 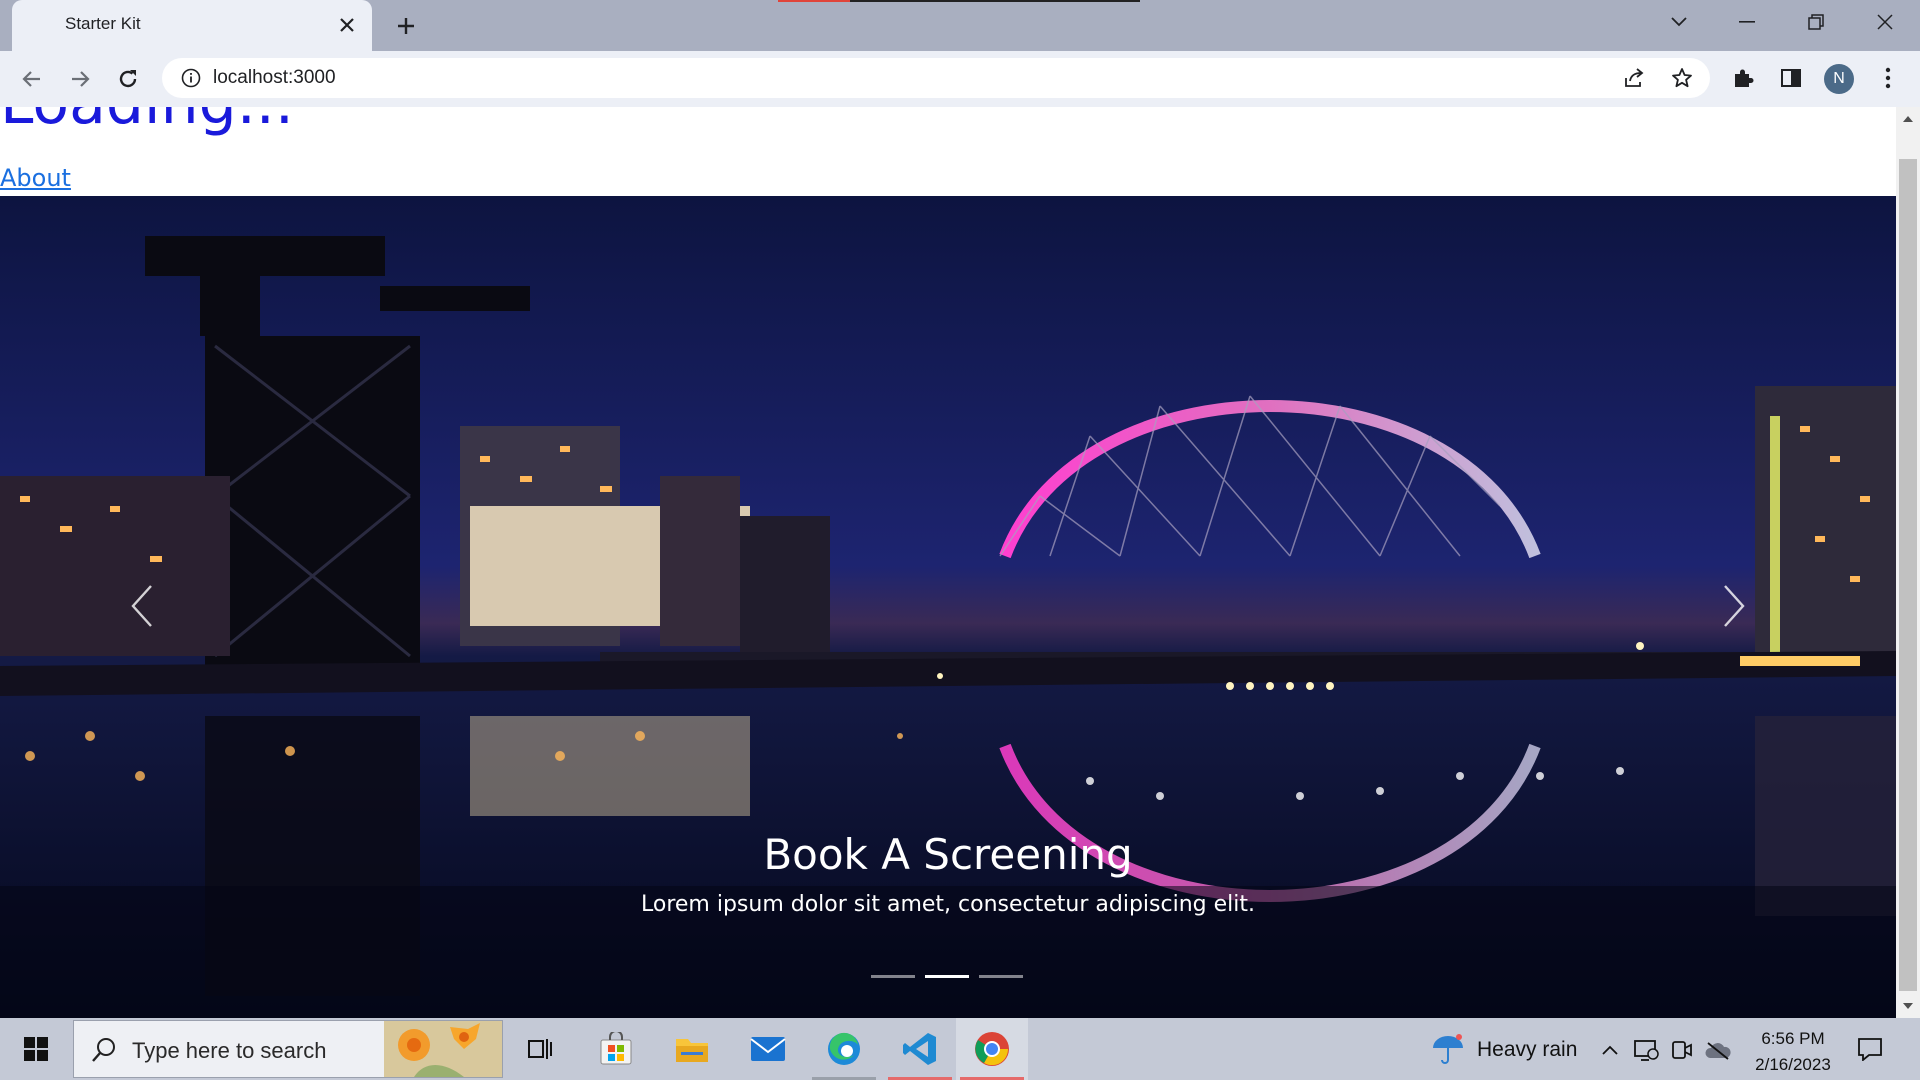 I want to click on minimize-button, so click(x=1747, y=22).